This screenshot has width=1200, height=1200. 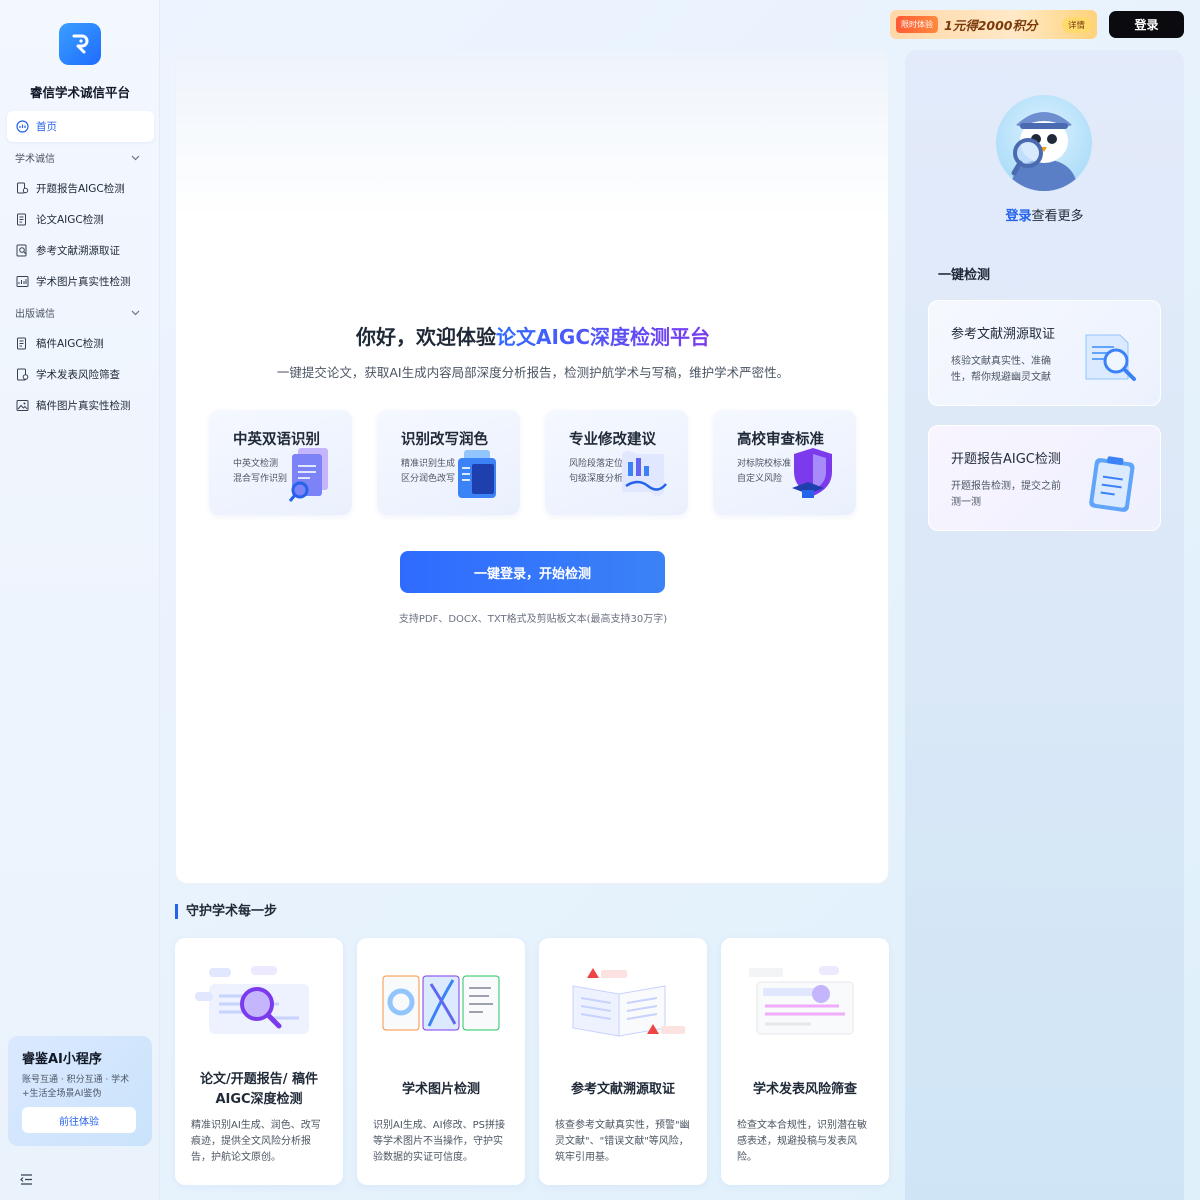 I want to click on supported-formats-text: 支持PDF、DOCX、TXT格式及剪贴板文本(最高支持30万字), so click(x=533, y=619).